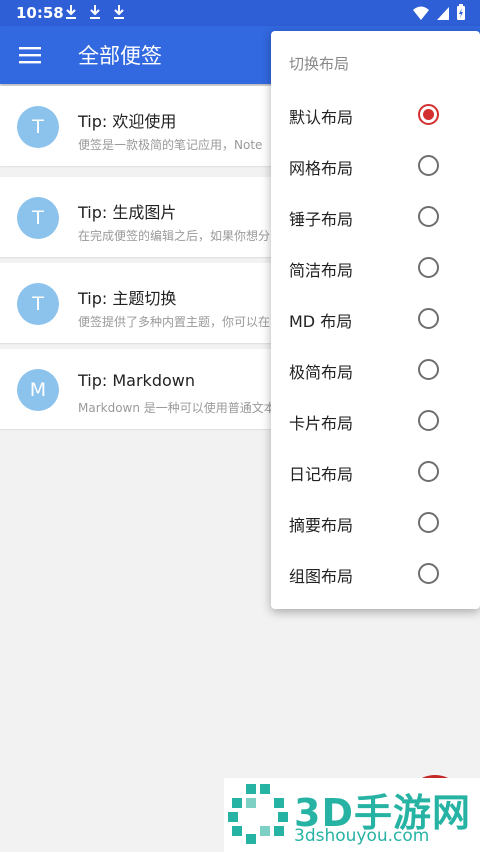 This screenshot has height=852, width=480. I want to click on layout-option-label: 日记布局, so click(321, 474).